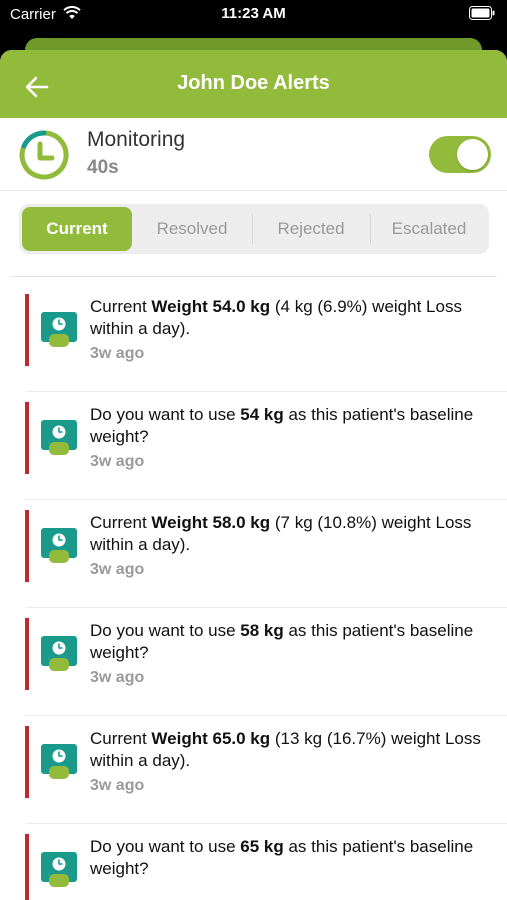  What do you see at coordinates (103, 167) in the screenshot?
I see `monitoring-duration: 40s` at bounding box center [103, 167].